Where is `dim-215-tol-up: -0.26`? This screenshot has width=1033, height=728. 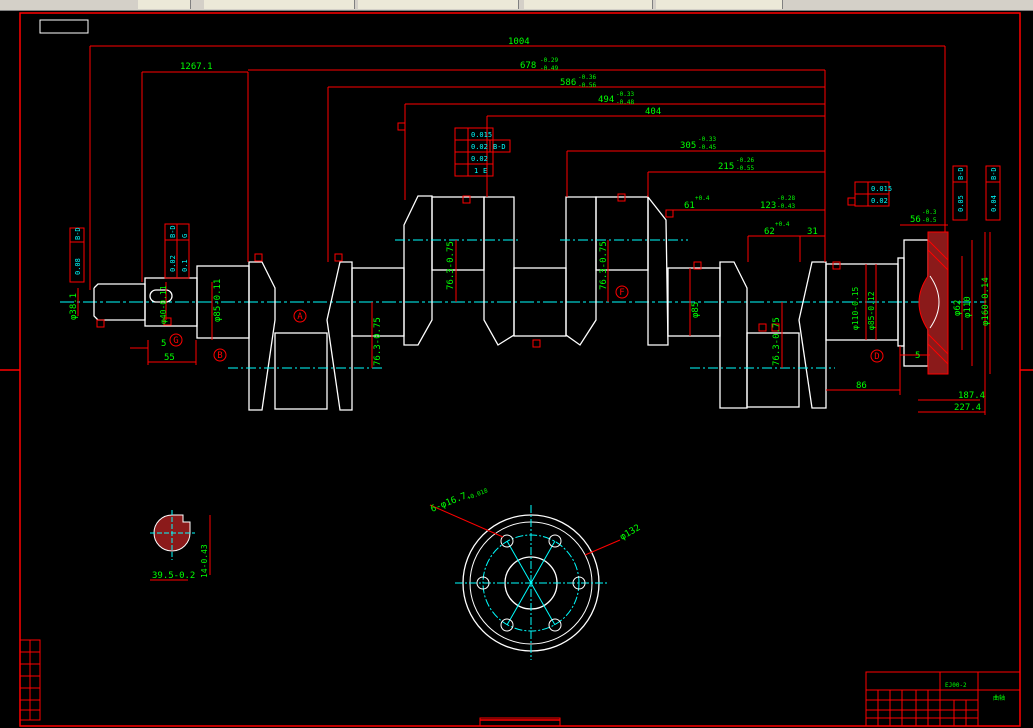
dim-215-tol-up: -0.26 is located at coordinates (745, 160).